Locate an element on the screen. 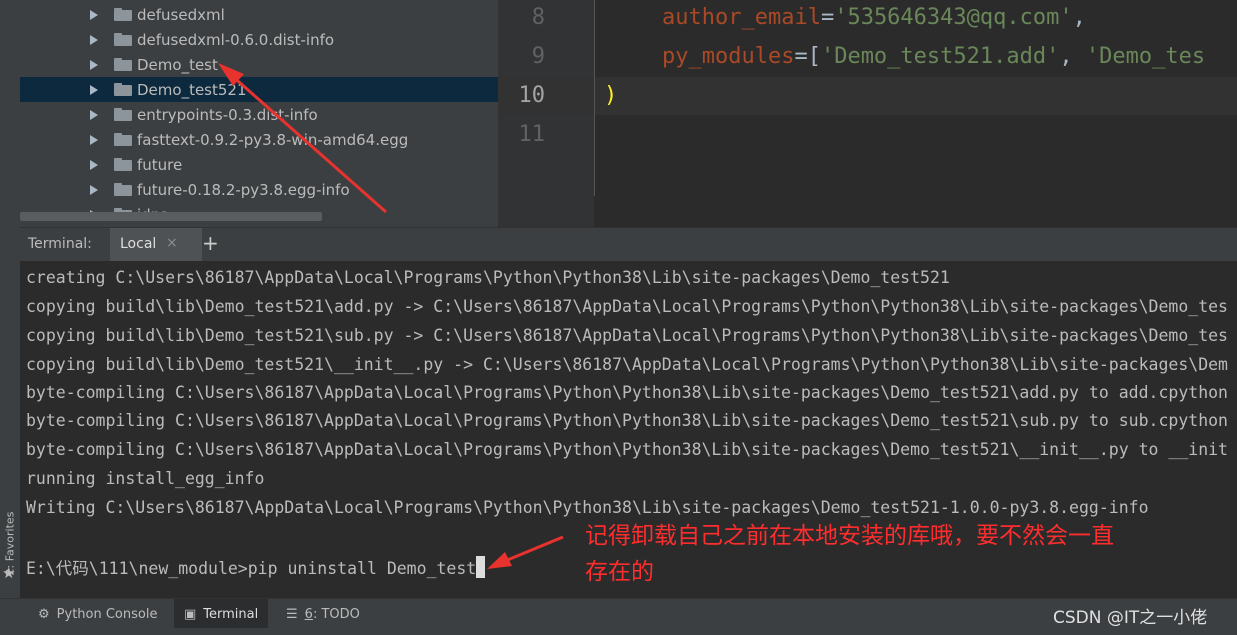  arrow-to-command is located at coordinates (525, 552).